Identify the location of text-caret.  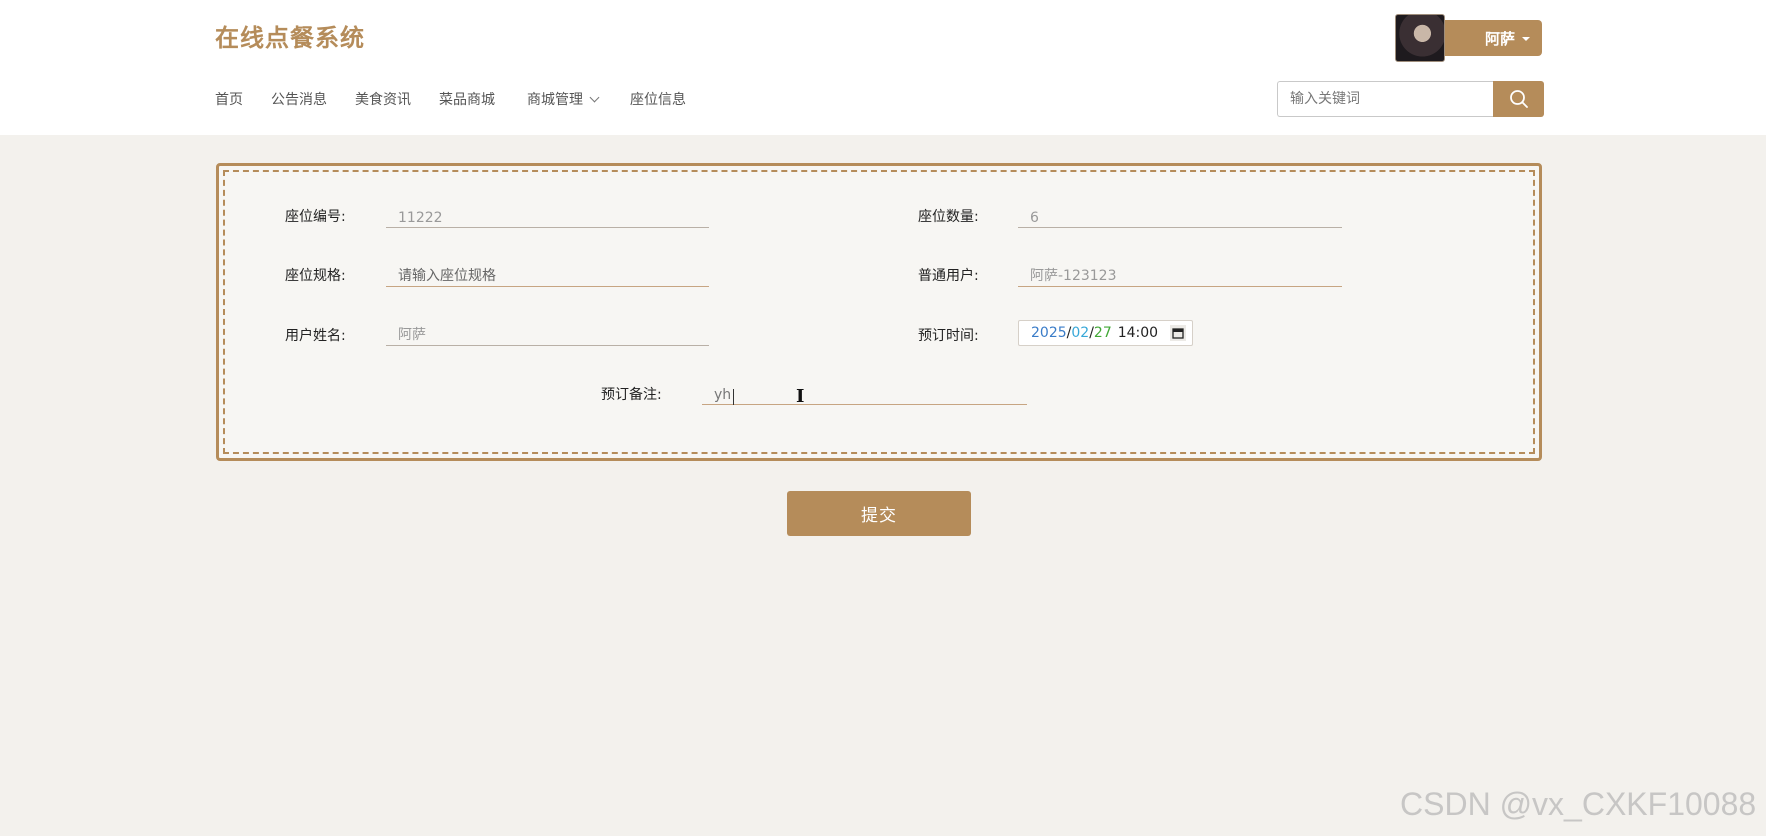
(733, 397).